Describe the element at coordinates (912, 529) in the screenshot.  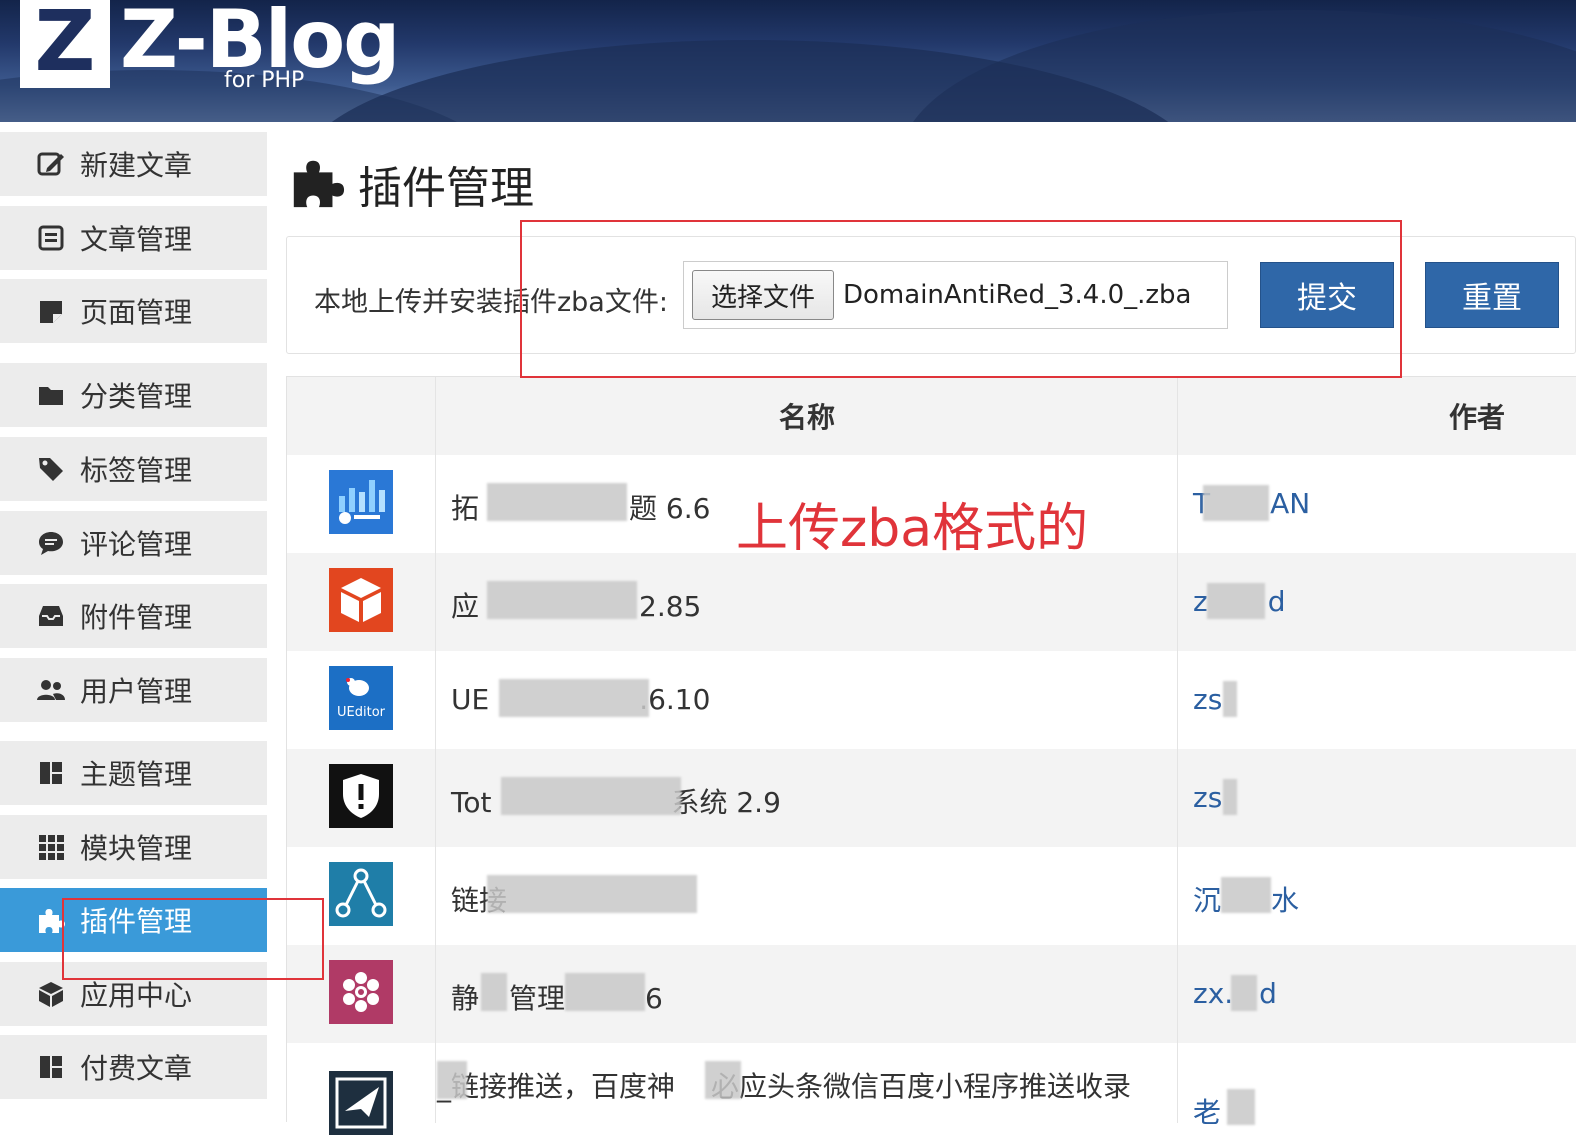
I see `annotation-text: 上传zba格式的` at that location.